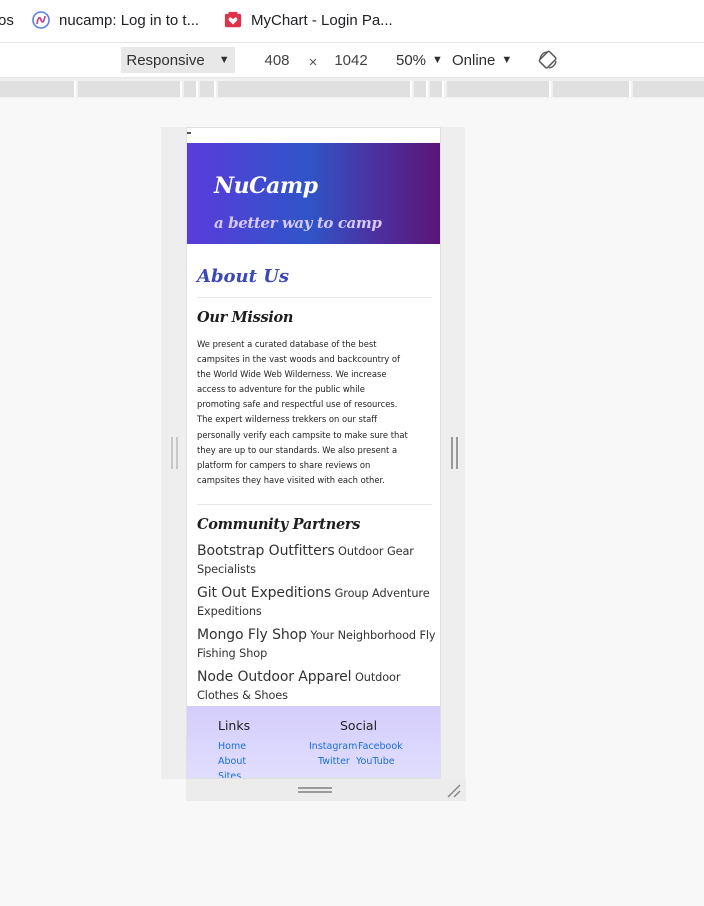 This screenshot has height=906, width=704. I want to click on rotate-button, so click(548, 60).